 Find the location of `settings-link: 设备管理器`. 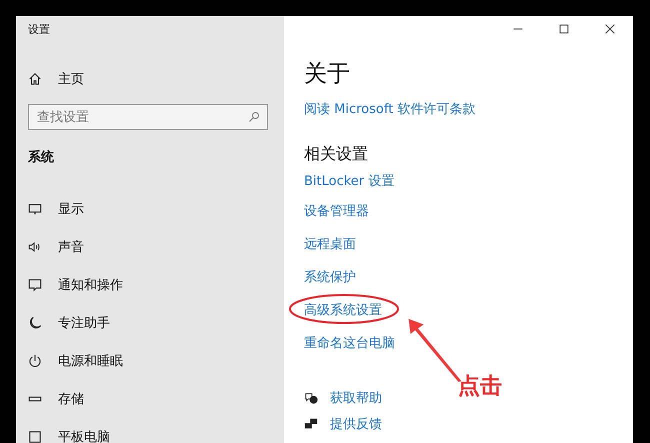

settings-link: 设备管理器 is located at coordinates (336, 211).